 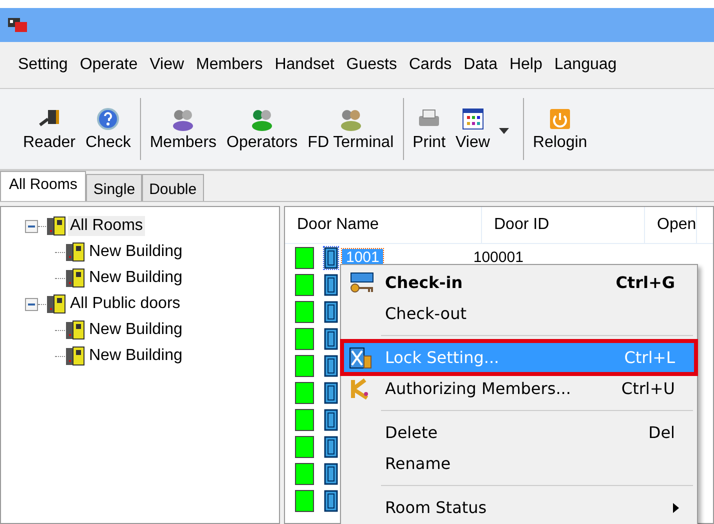 I want to click on column-header: Door ID, so click(x=563, y=225).